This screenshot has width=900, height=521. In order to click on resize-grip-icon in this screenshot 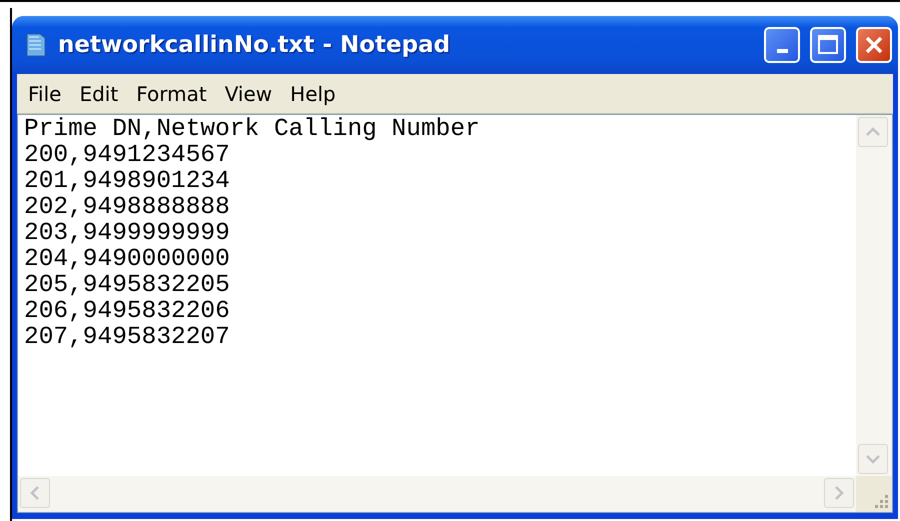, I will do `click(881, 501)`.